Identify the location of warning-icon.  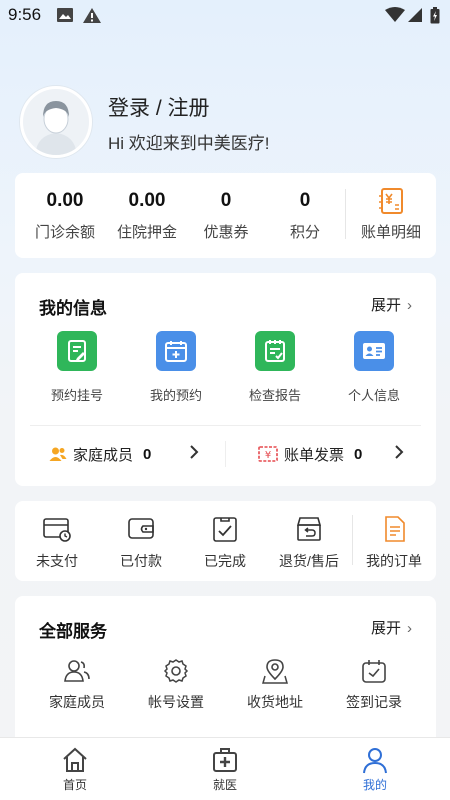
(92, 15).